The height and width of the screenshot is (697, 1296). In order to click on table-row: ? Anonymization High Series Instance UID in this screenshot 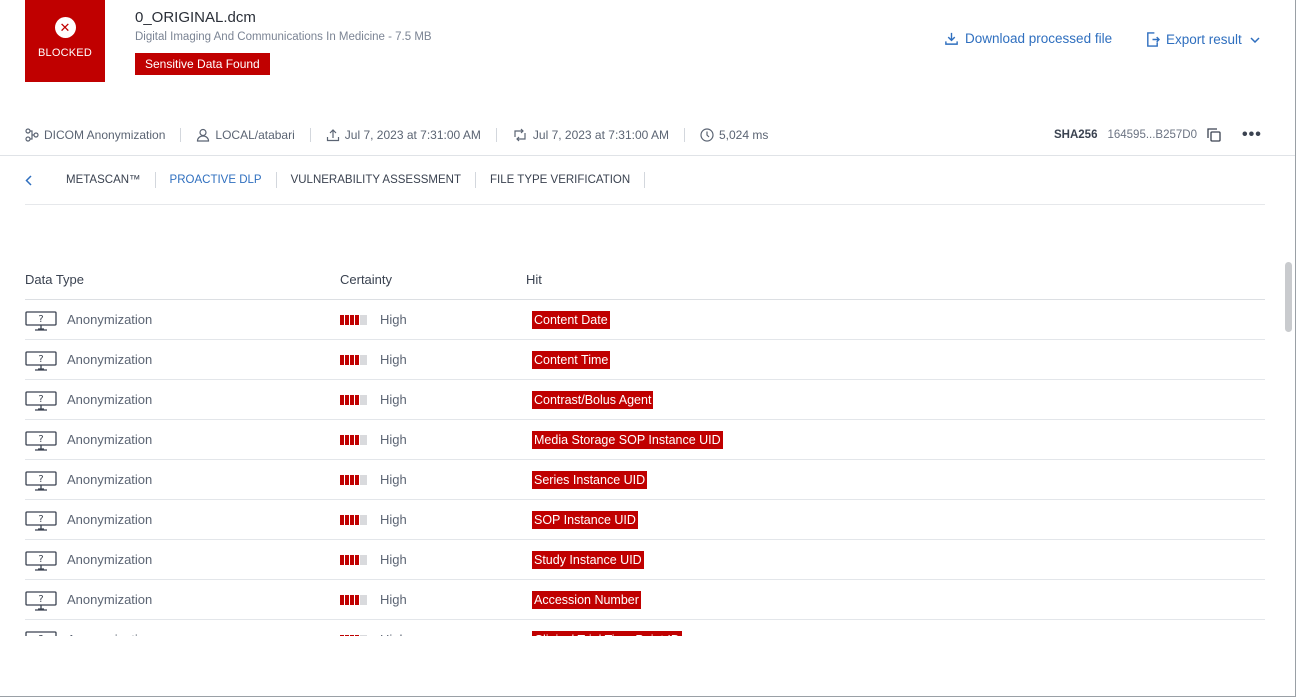, I will do `click(645, 480)`.